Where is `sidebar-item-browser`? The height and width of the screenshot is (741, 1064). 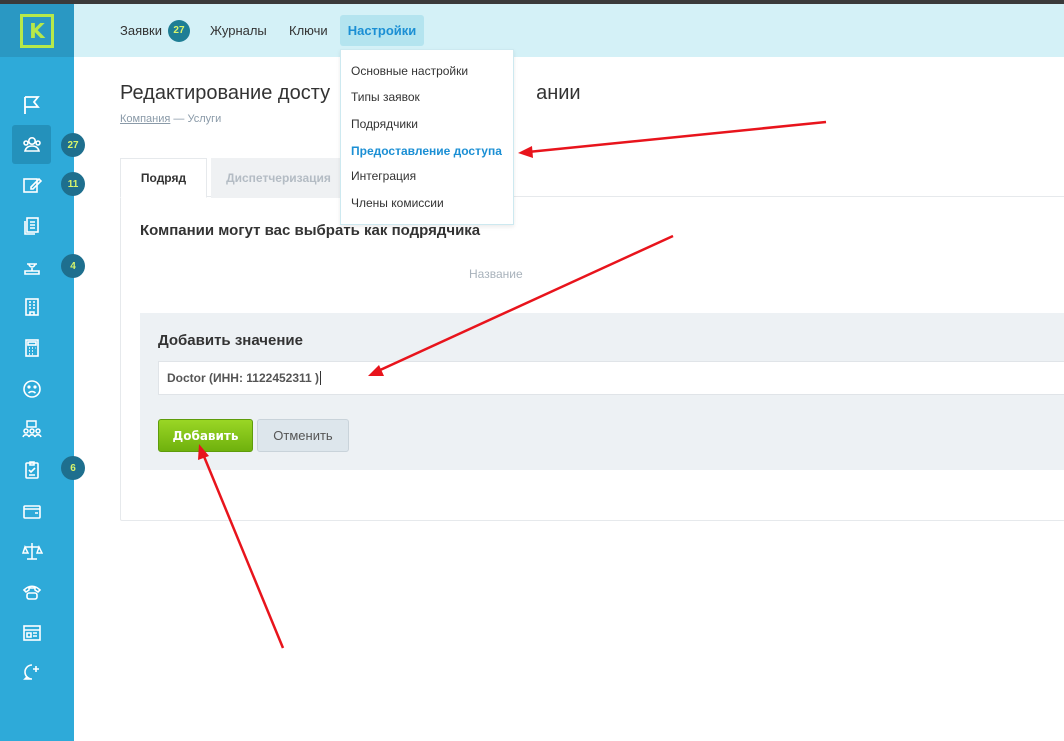
sidebar-item-browser is located at coordinates (31, 632).